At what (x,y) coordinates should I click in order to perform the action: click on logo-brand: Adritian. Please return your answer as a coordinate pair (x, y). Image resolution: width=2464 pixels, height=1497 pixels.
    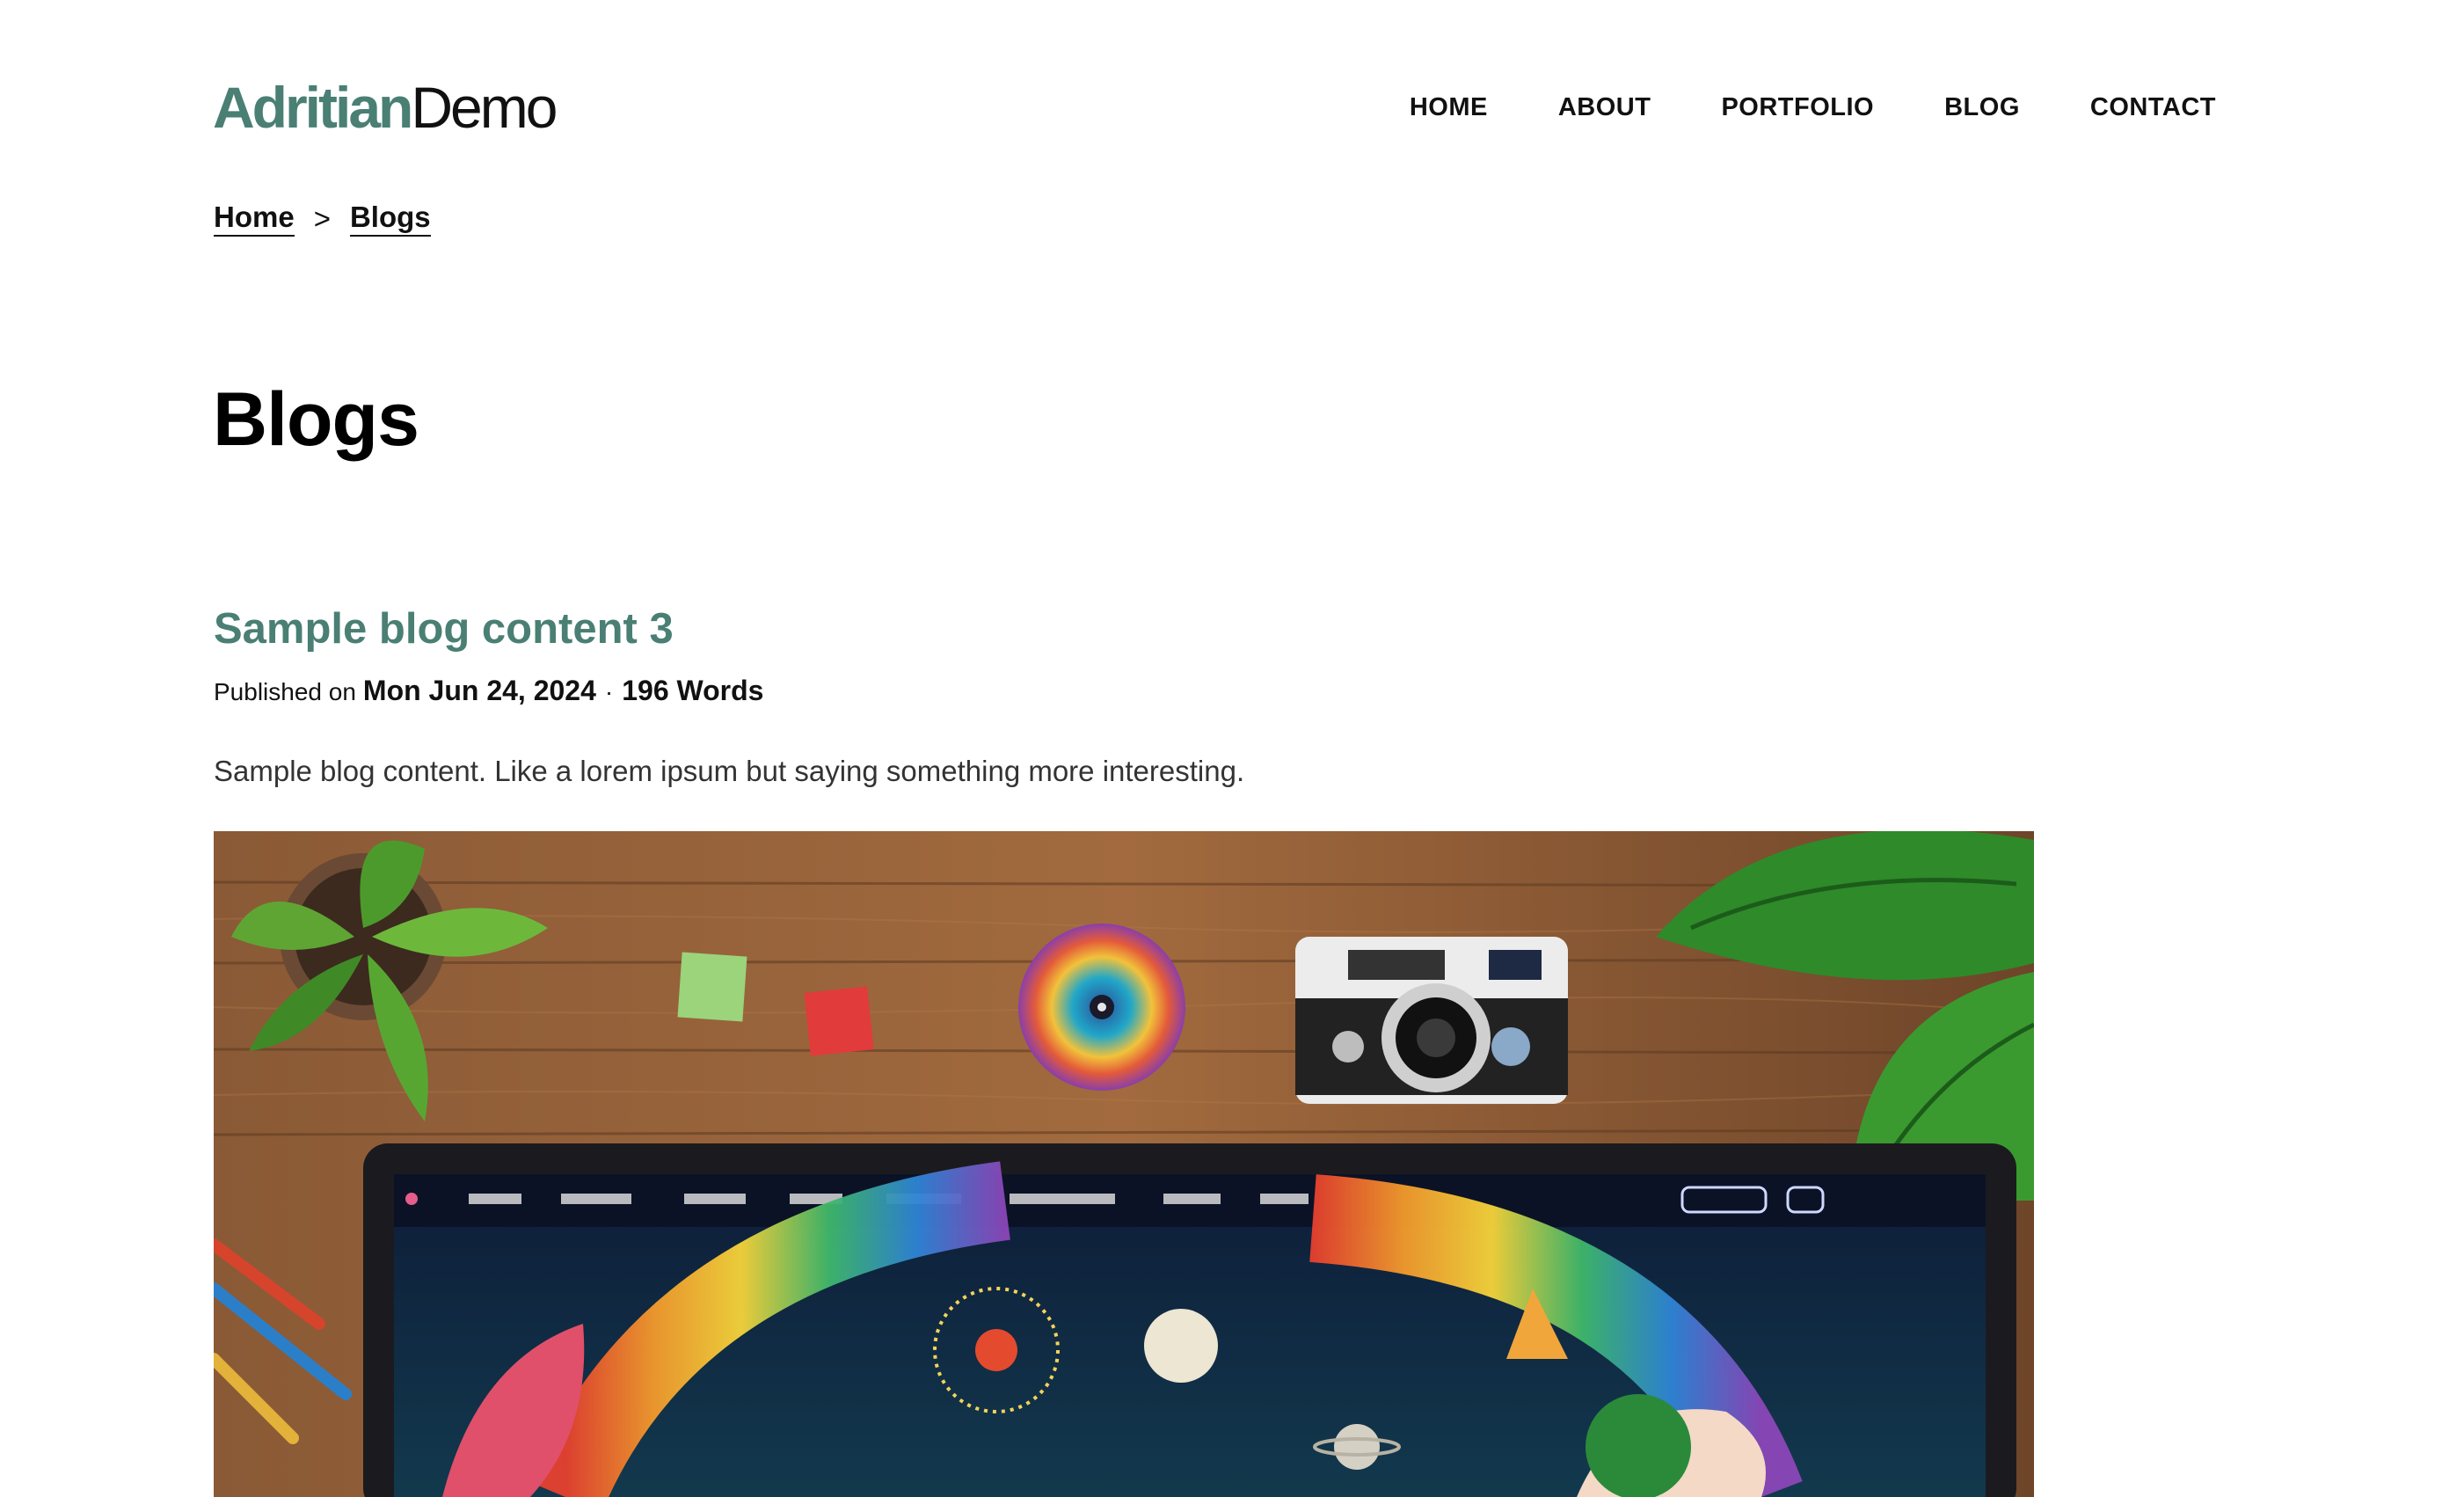
    Looking at the image, I should click on (313, 107).